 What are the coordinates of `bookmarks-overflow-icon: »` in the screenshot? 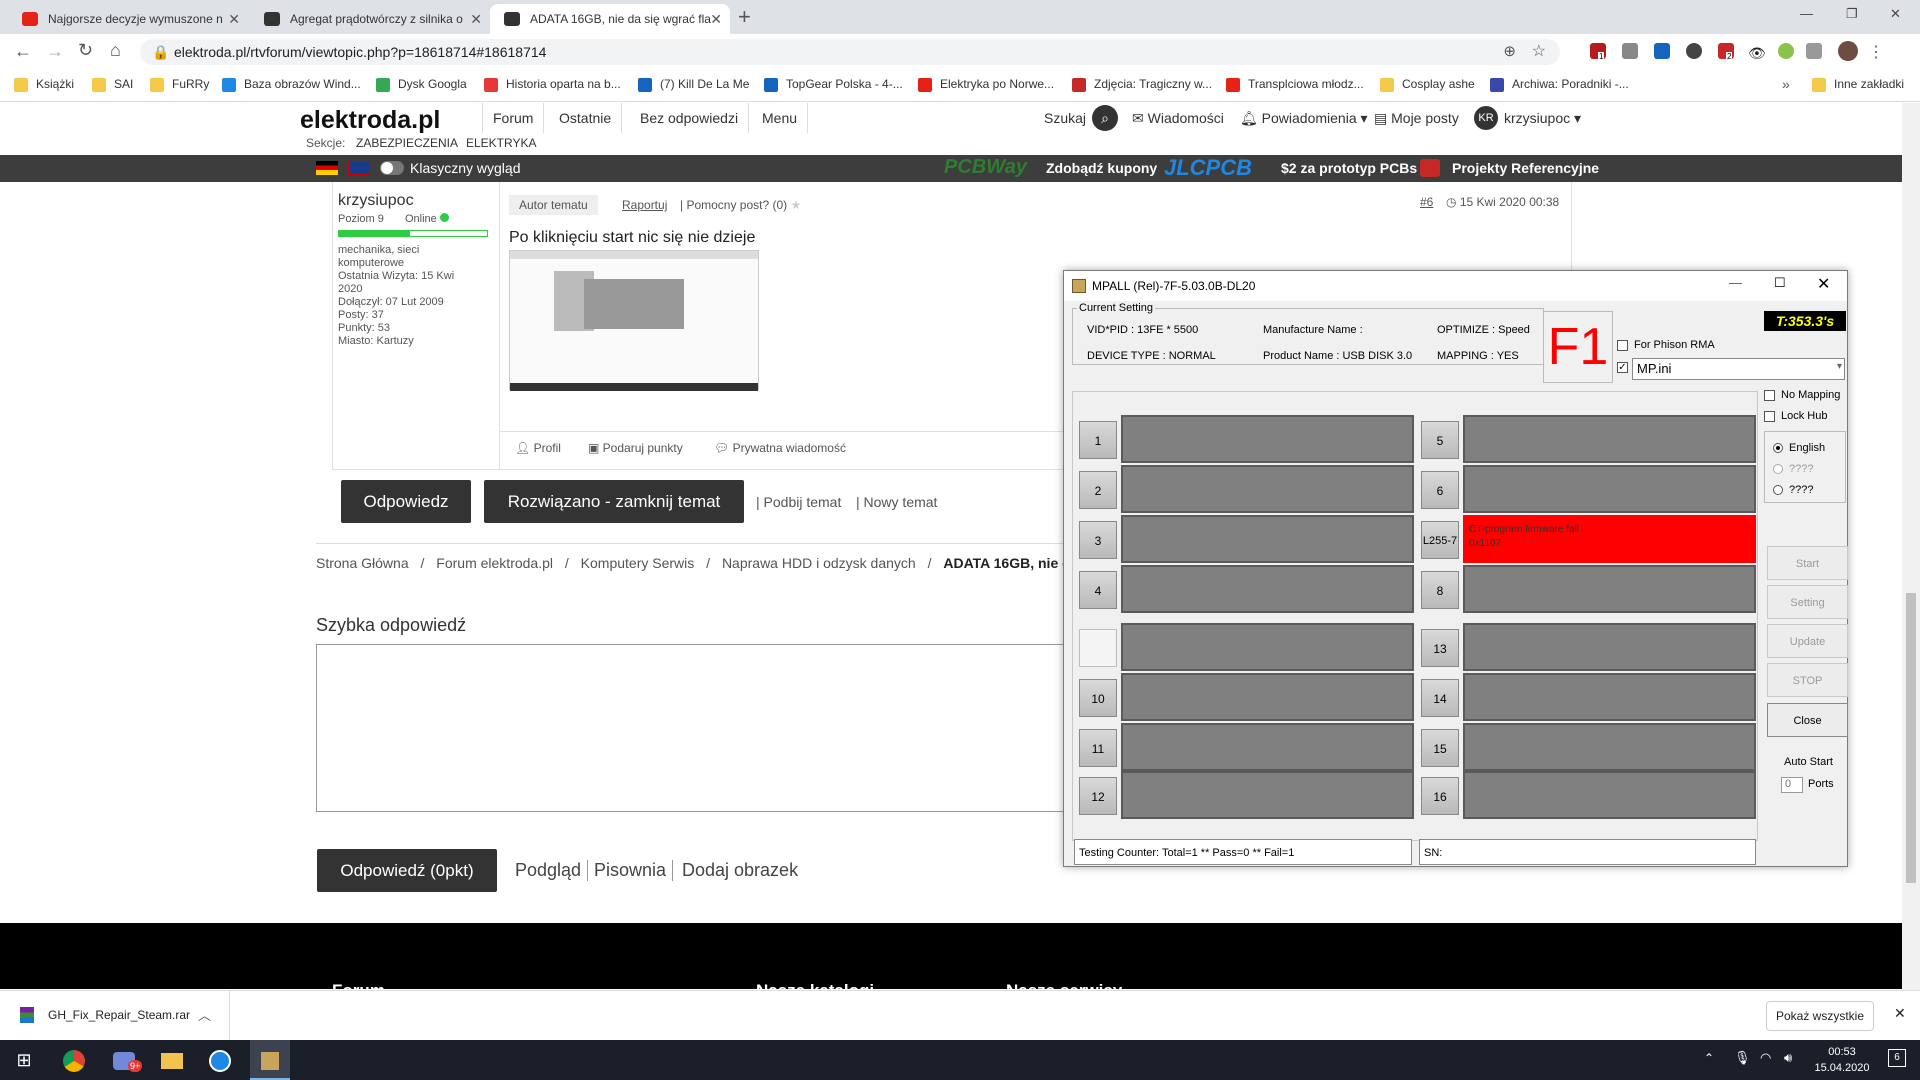 It's located at (1786, 84).